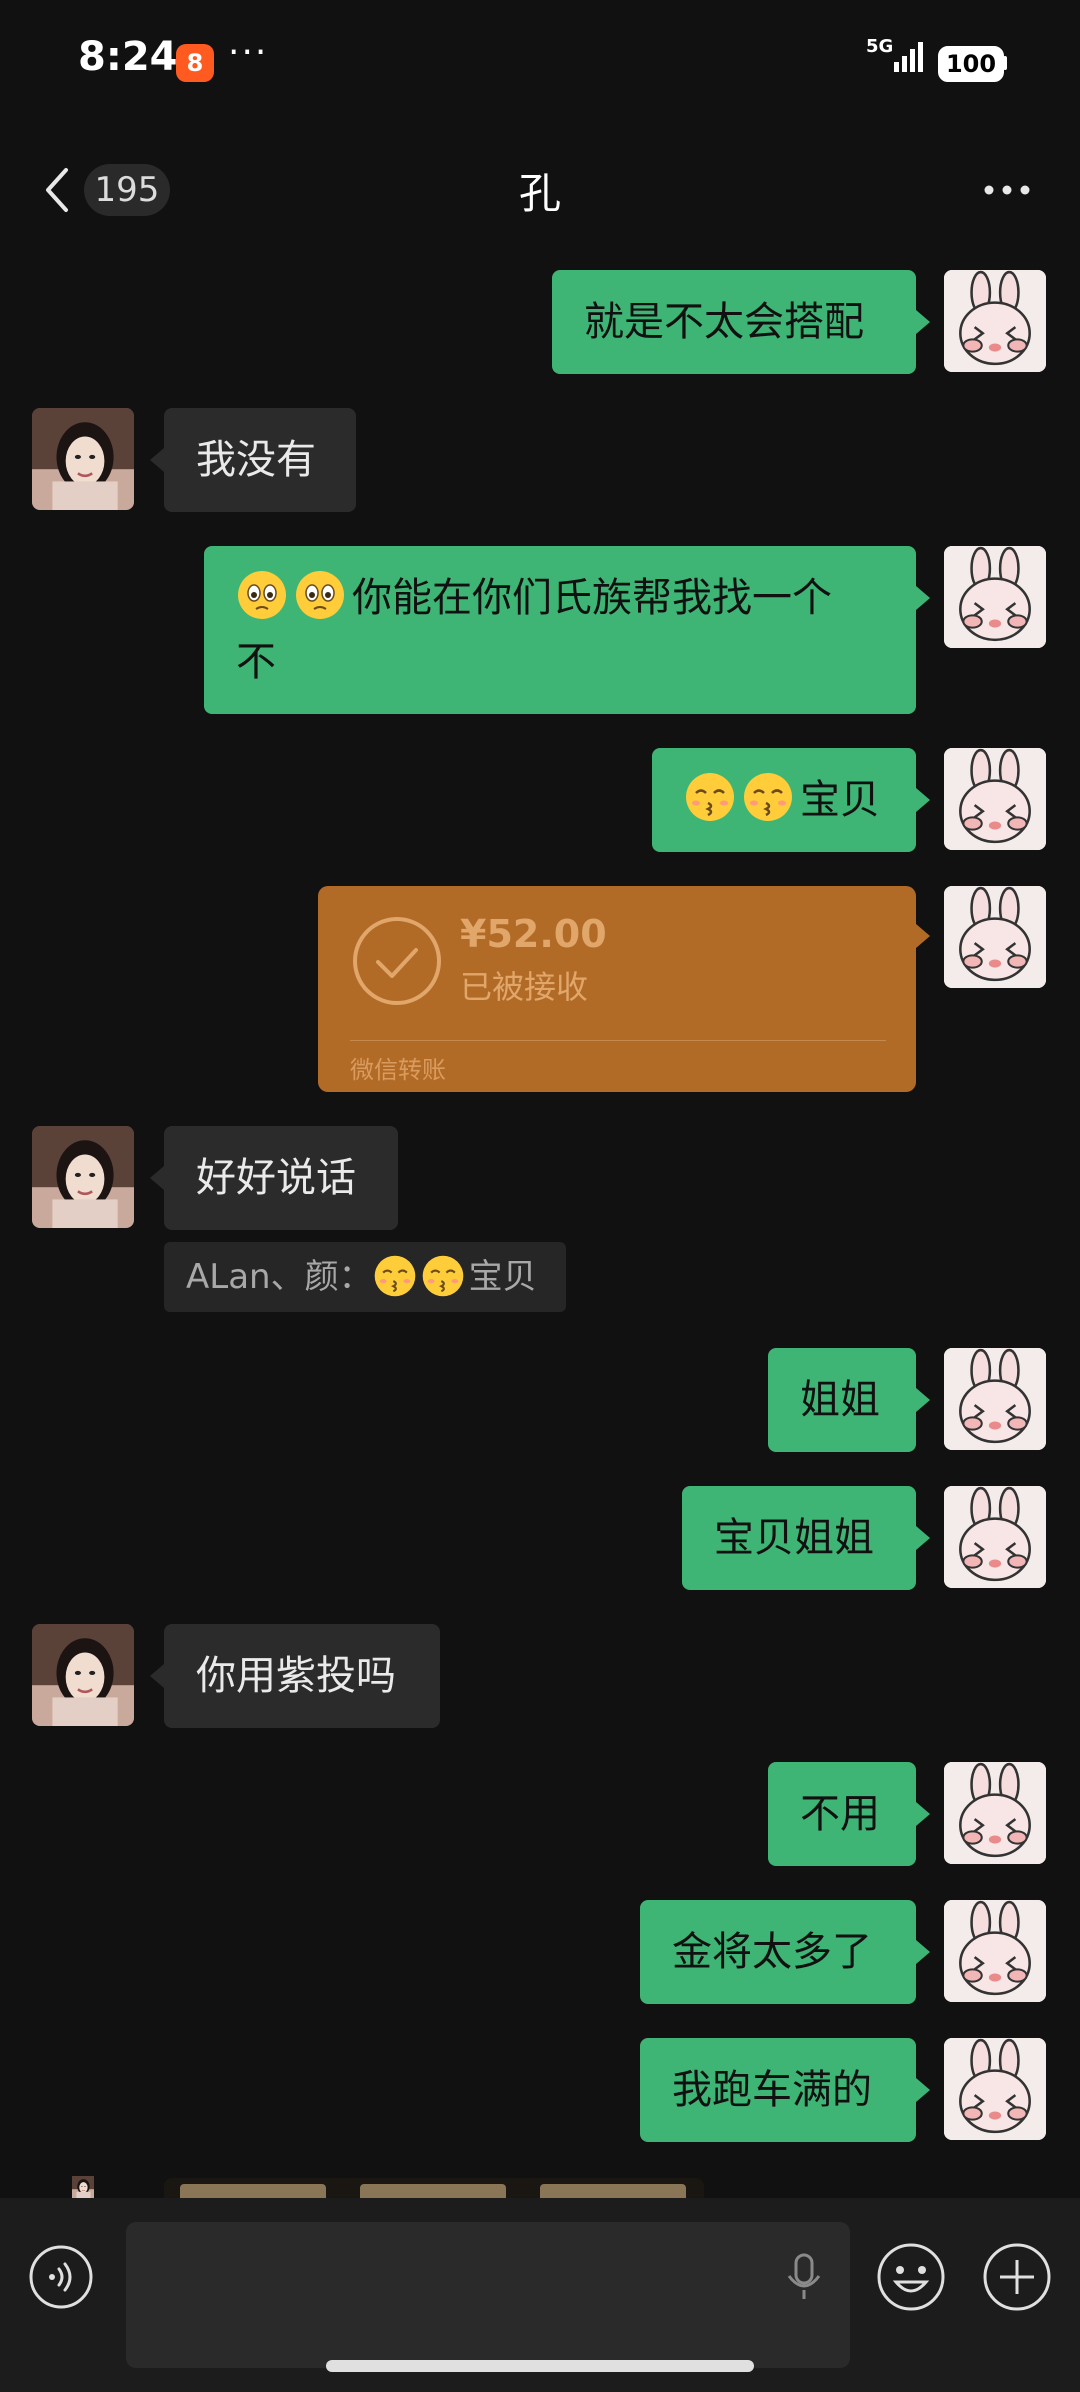 The height and width of the screenshot is (2392, 1080). What do you see at coordinates (842, 1814) in the screenshot?
I see `message-bubble-outgoing: 不用` at bounding box center [842, 1814].